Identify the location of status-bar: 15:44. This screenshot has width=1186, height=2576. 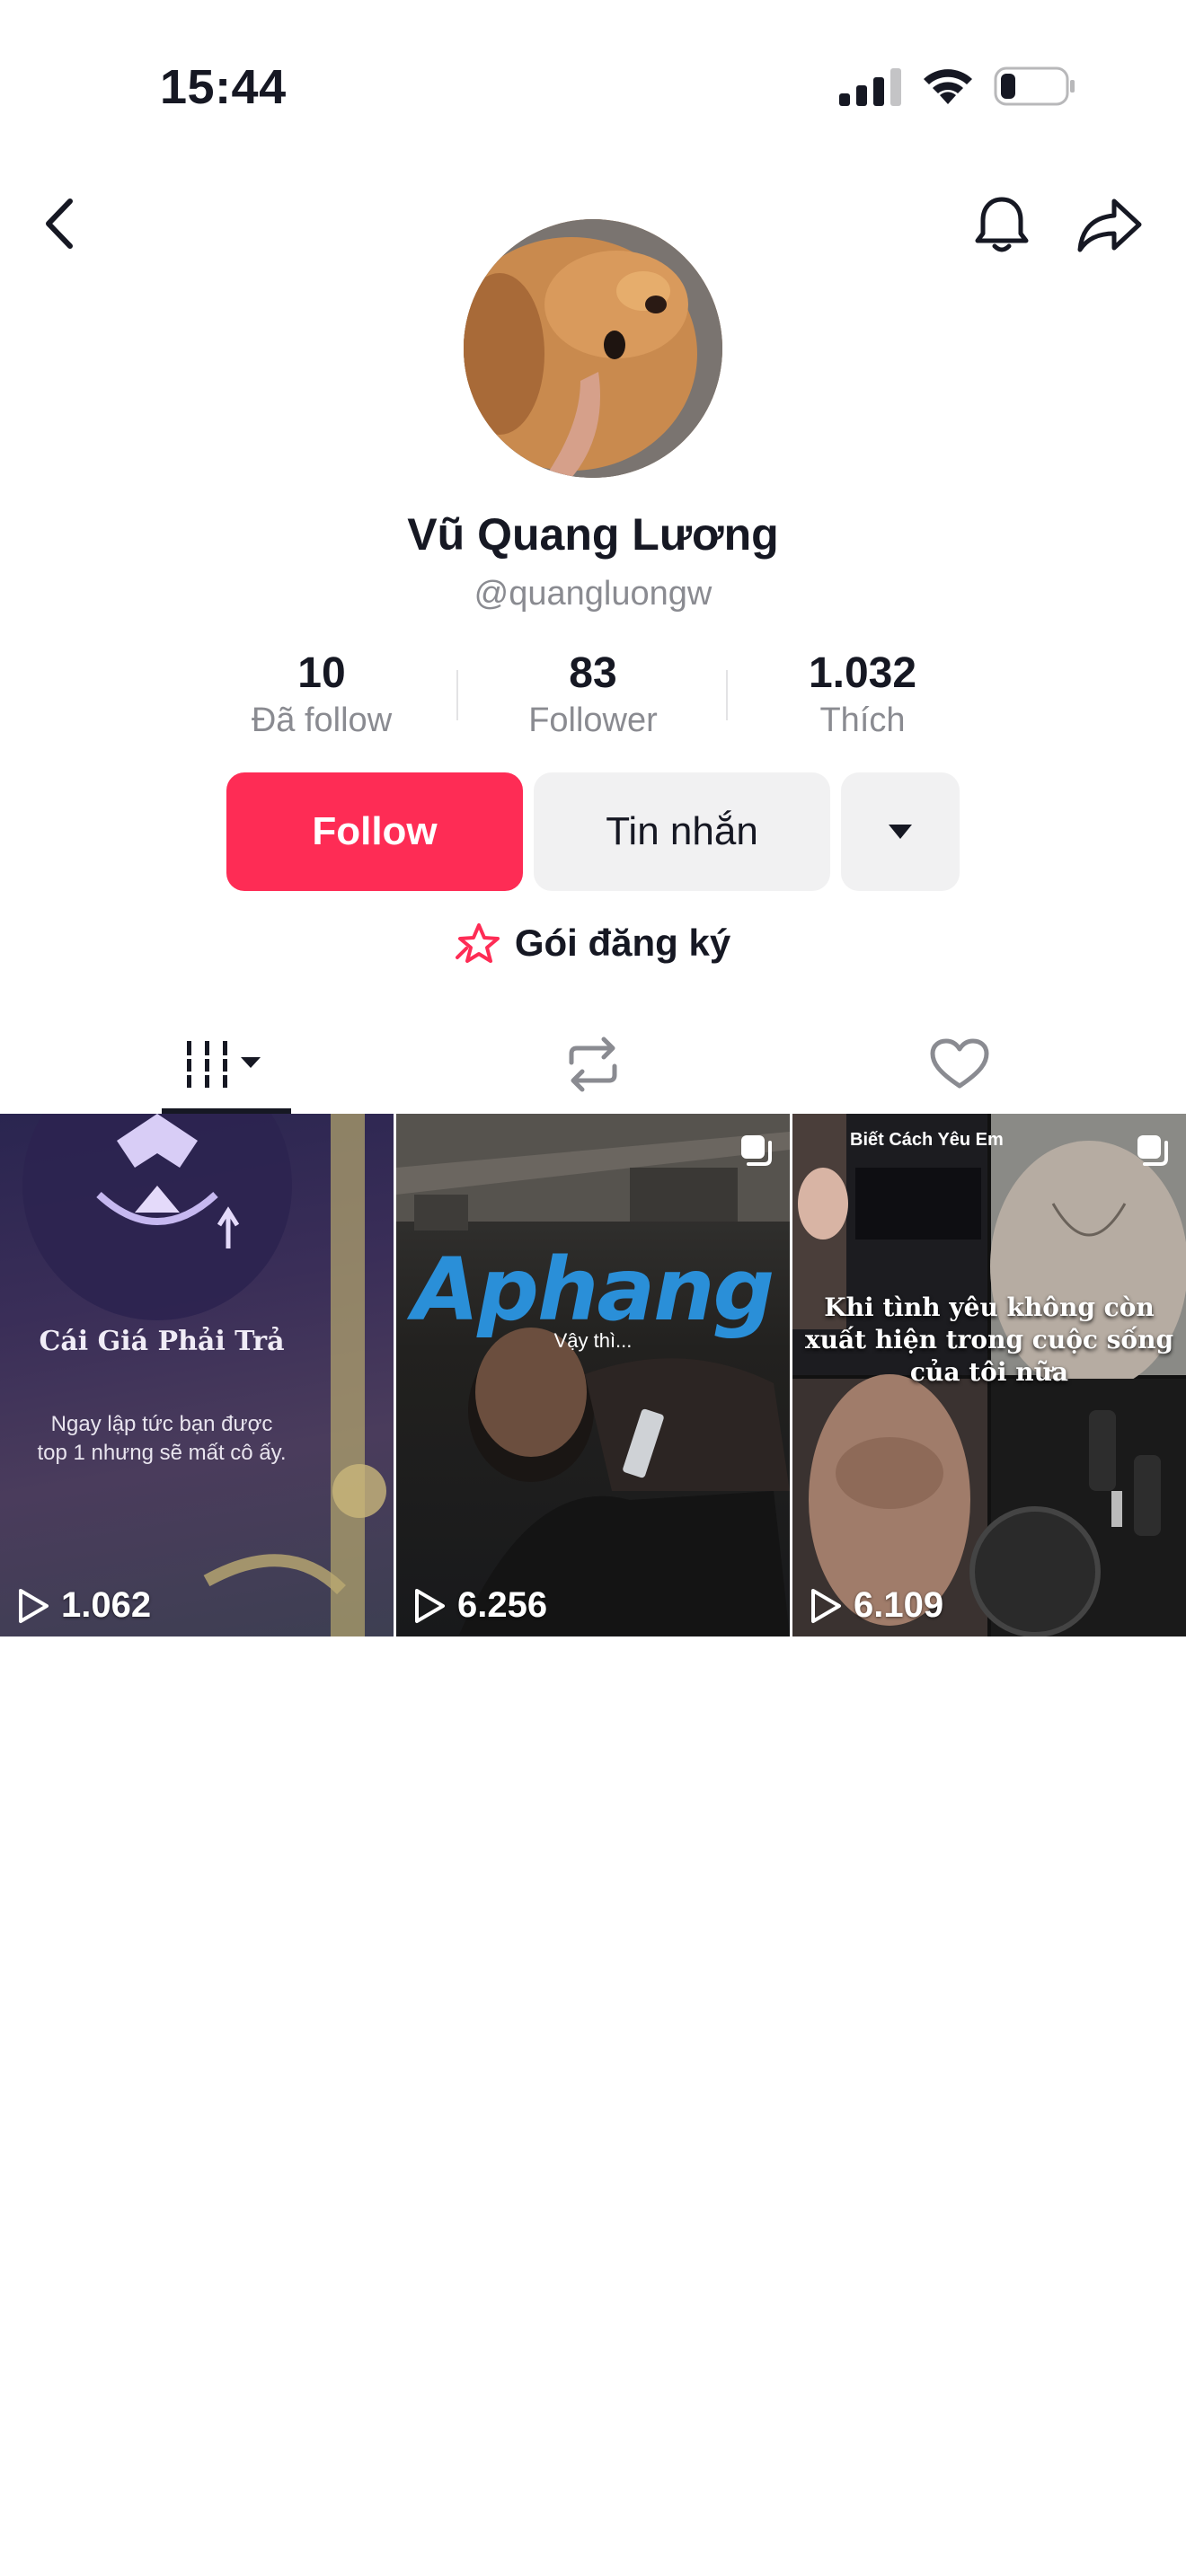
(593, 85).